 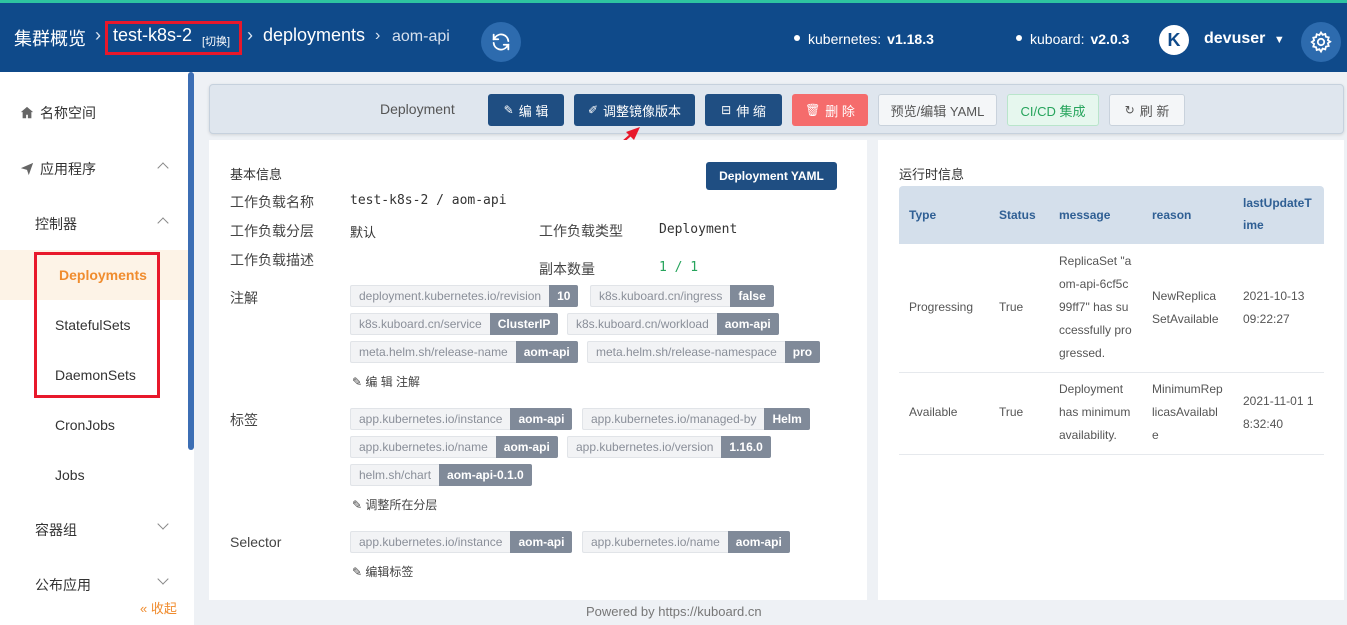 What do you see at coordinates (1085, 215) in the screenshot?
I see `column-header-message: message` at bounding box center [1085, 215].